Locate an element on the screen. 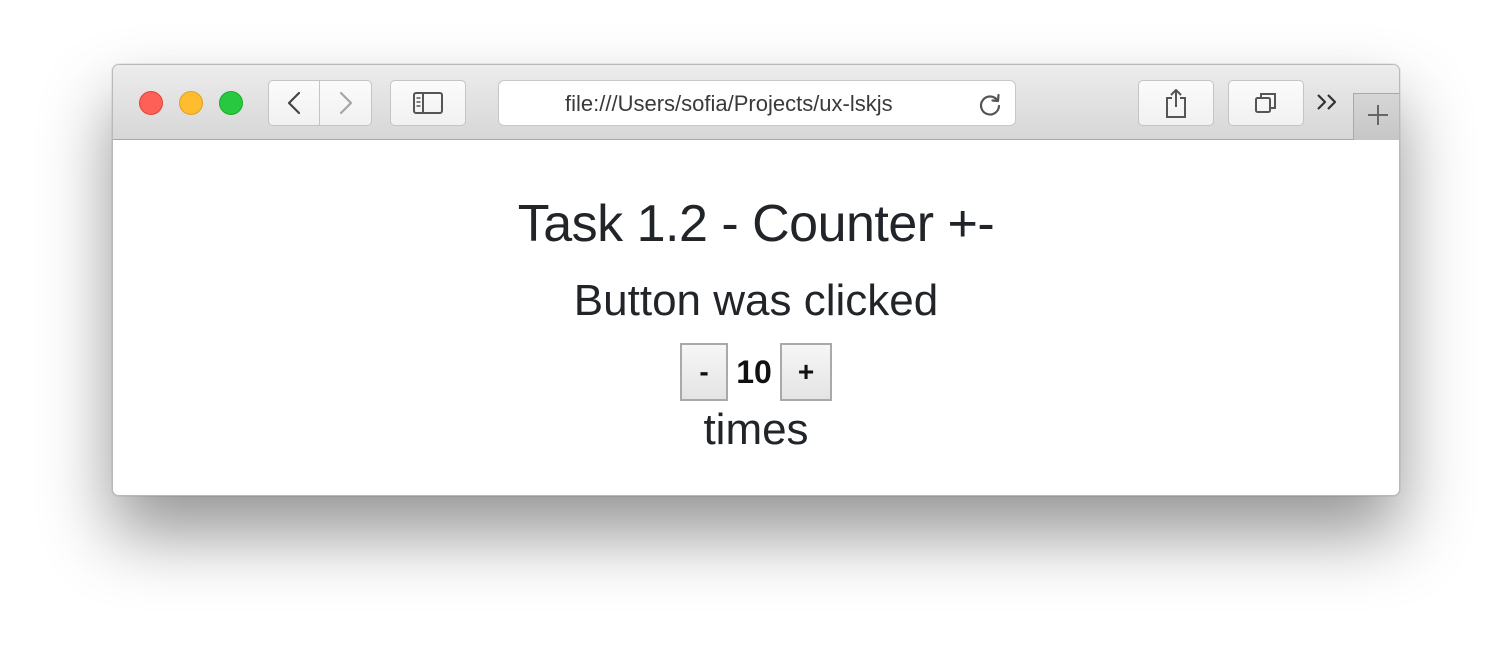  decrement-button: - is located at coordinates (704, 372).